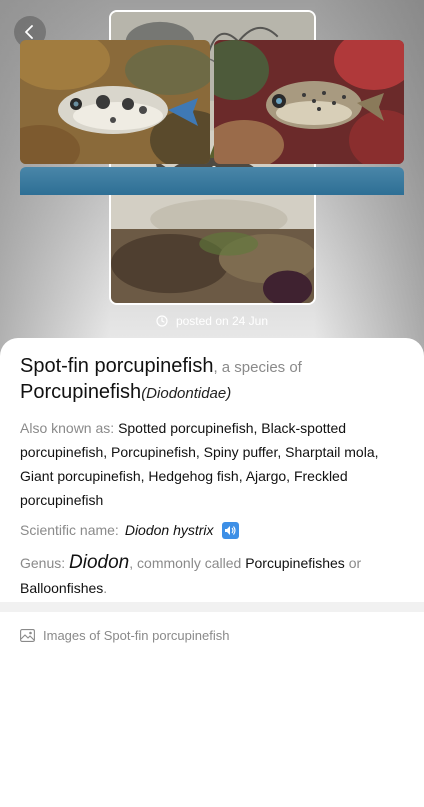  I want to click on family-scientific-name: (Diodontidae), so click(186, 393).